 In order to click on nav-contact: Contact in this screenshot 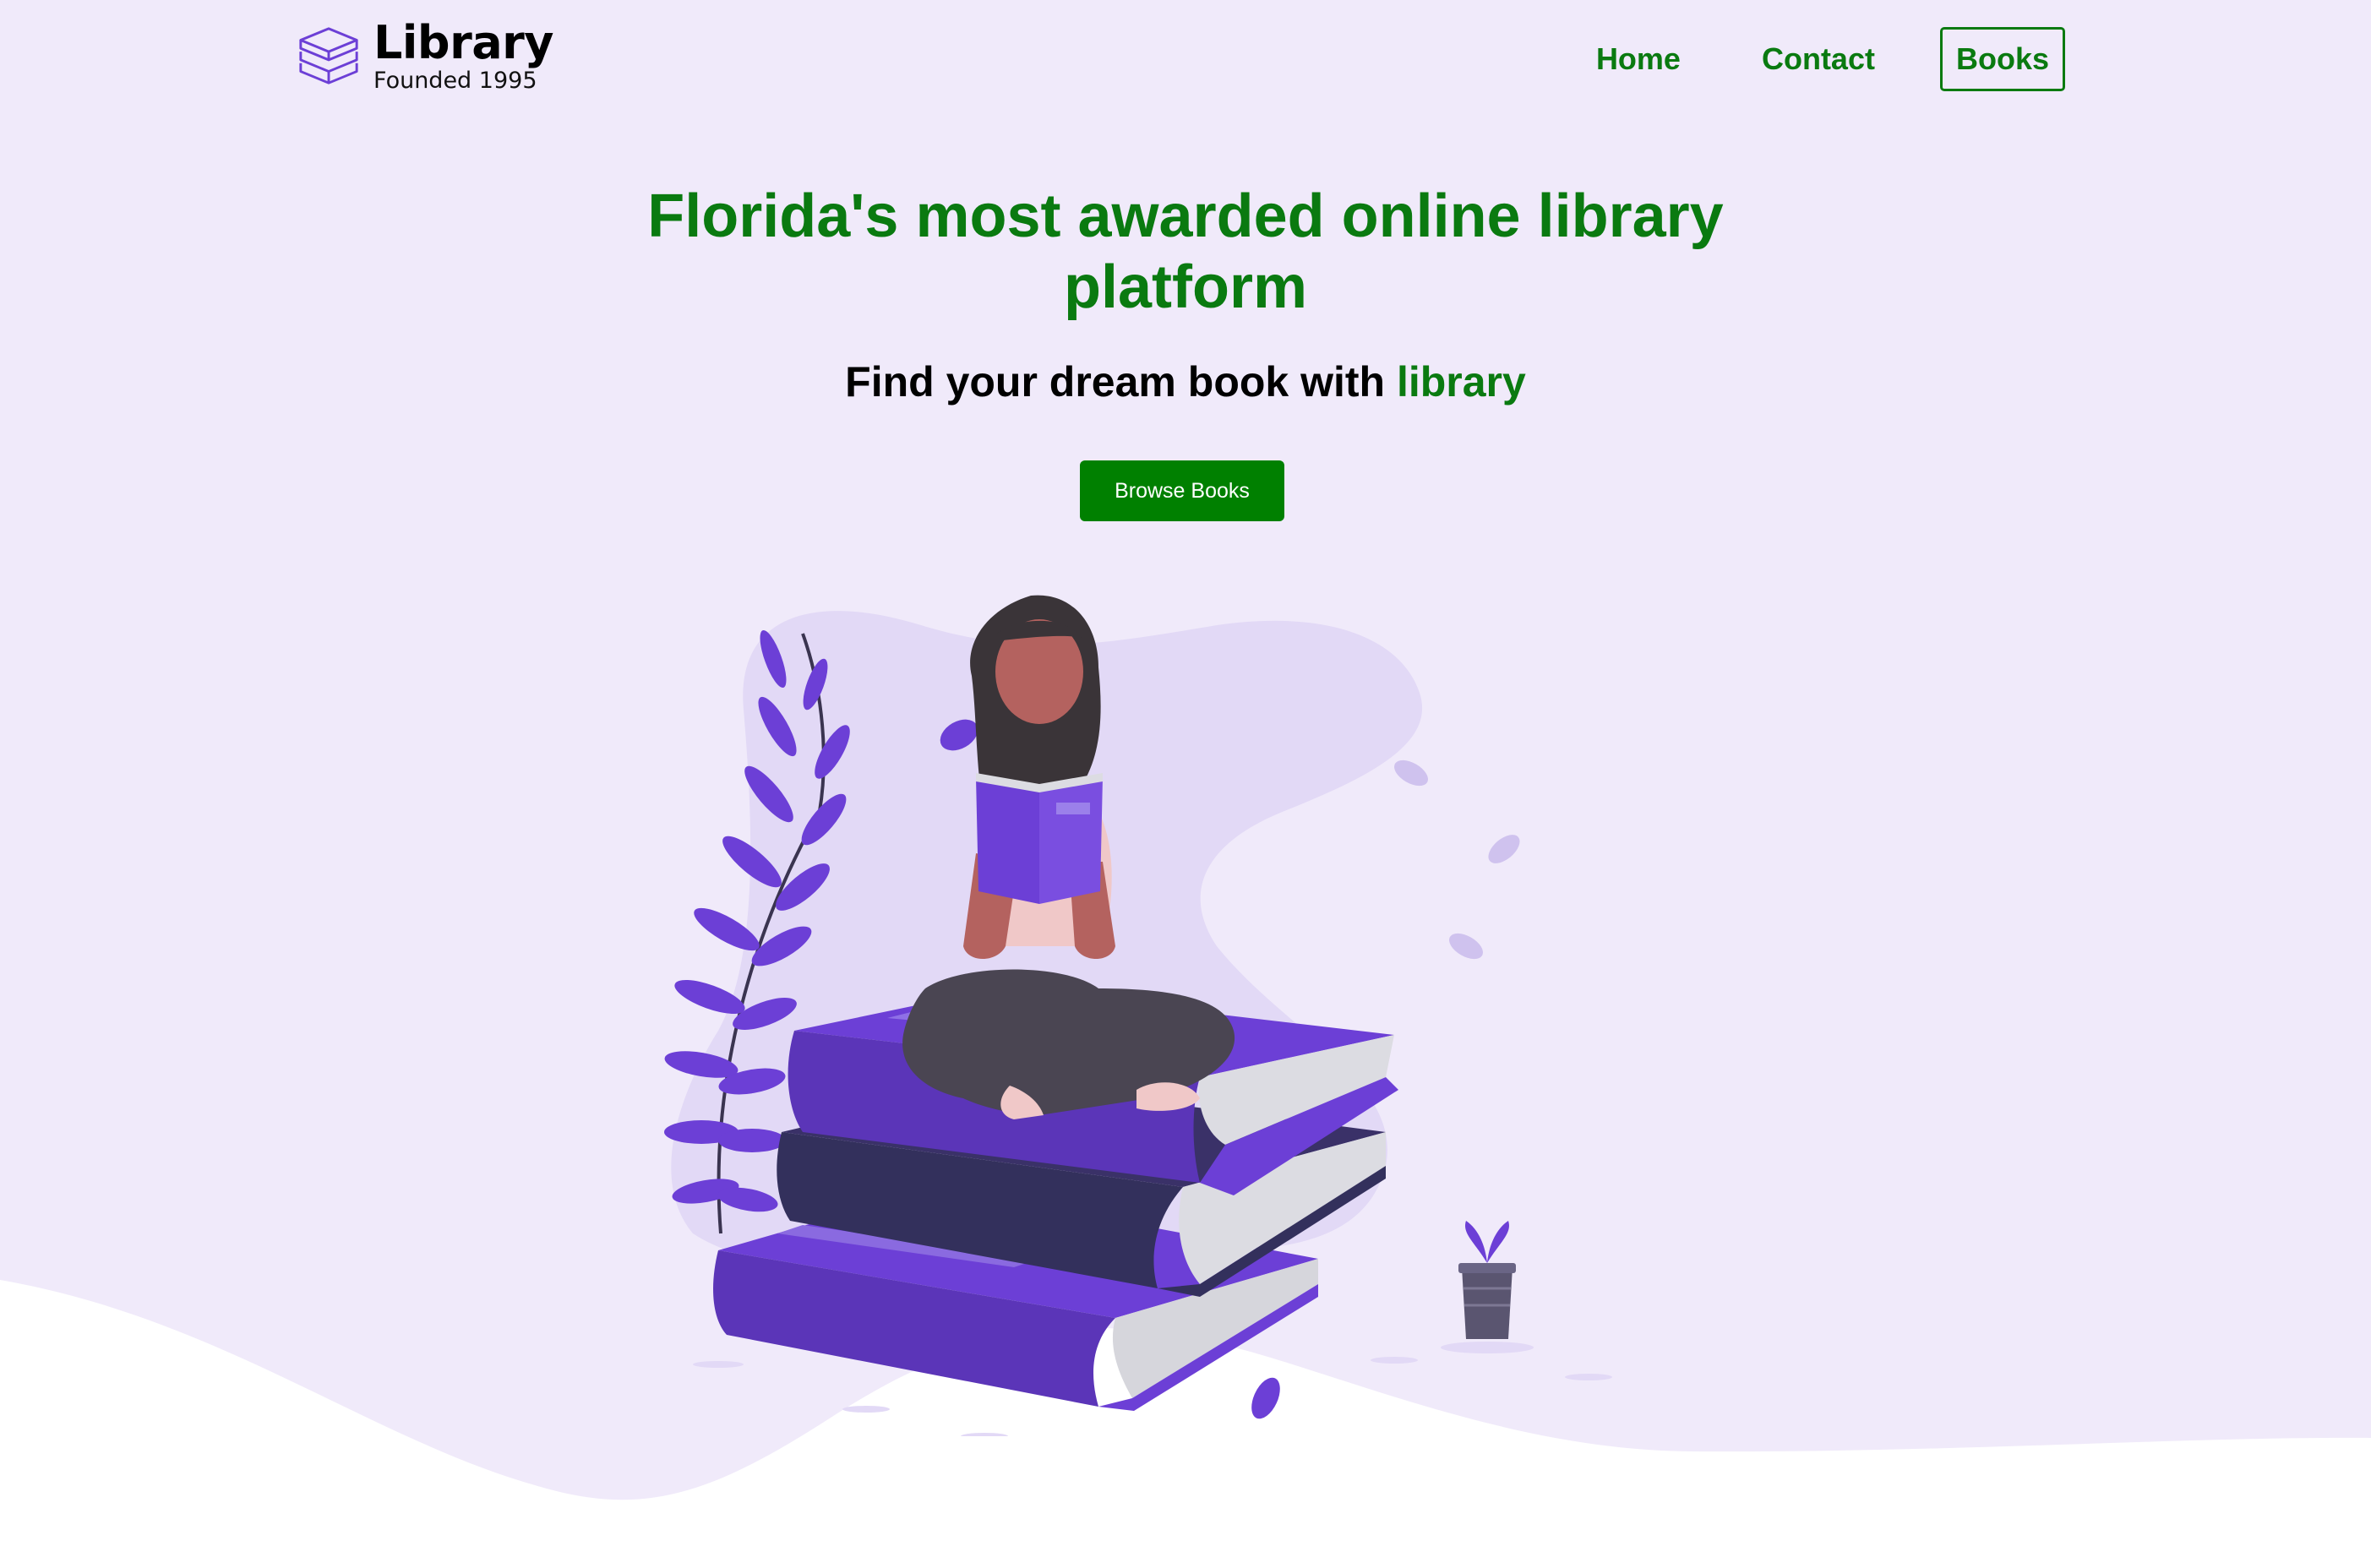, I will do `click(1818, 59)`.